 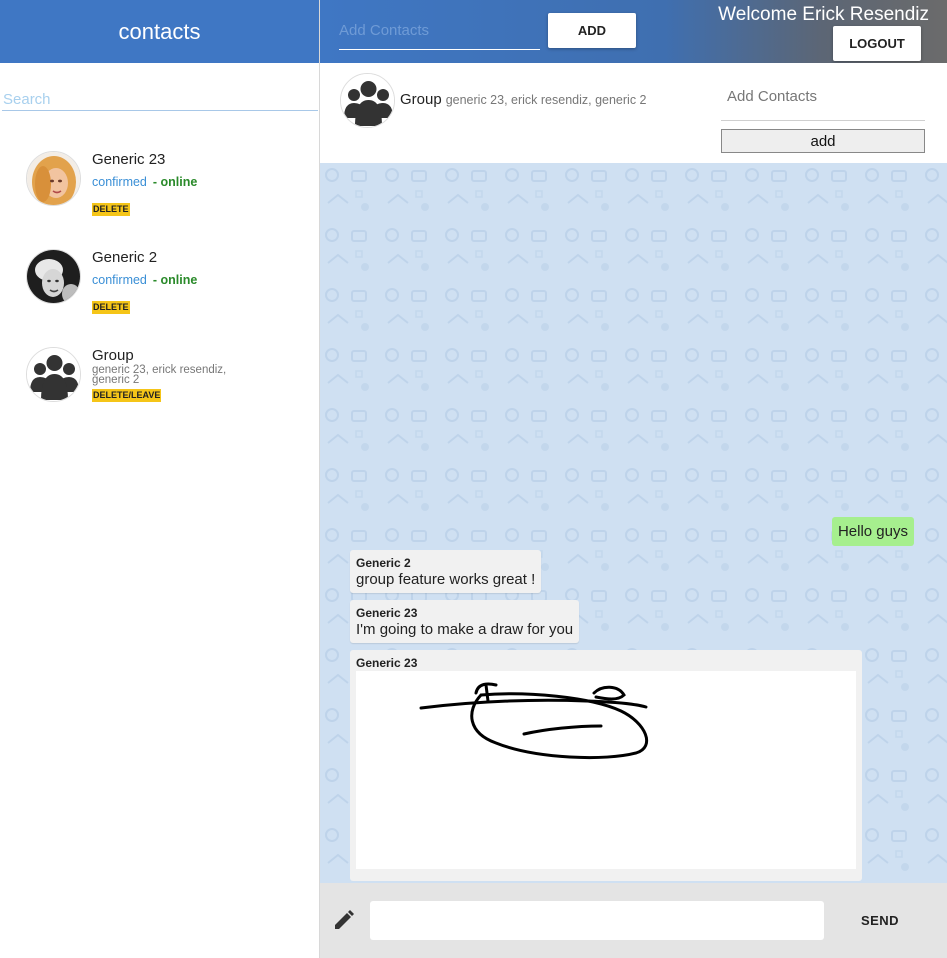 What do you see at coordinates (129, 159) in the screenshot?
I see `contact-name: Generic 23` at bounding box center [129, 159].